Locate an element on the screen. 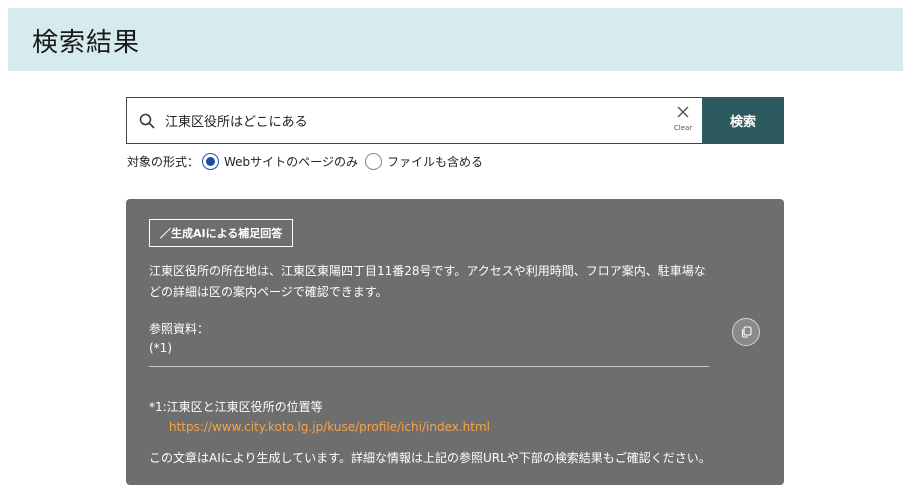  scope-option-label: ファイルも含める is located at coordinates (434, 161).